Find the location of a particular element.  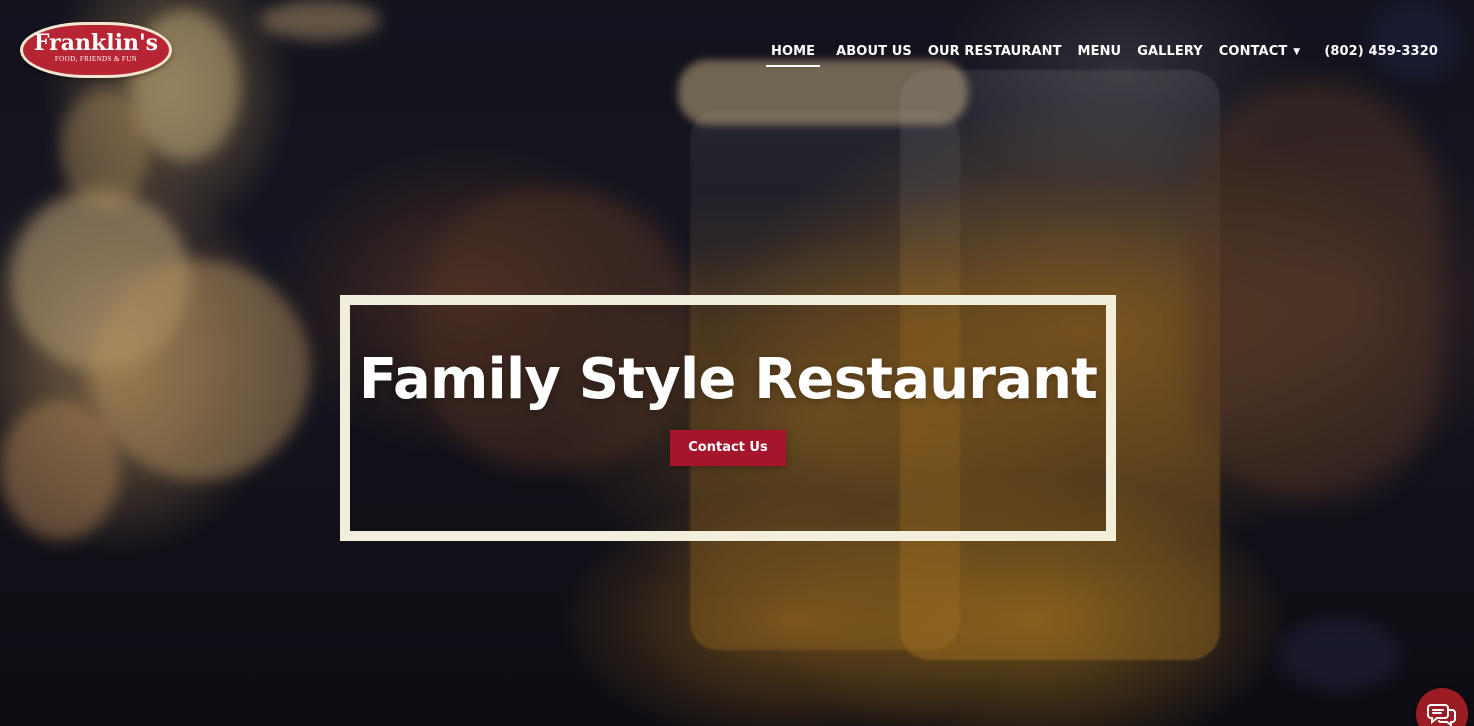

chevron-down-icon: ▼ is located at coordinates (1297, 52).